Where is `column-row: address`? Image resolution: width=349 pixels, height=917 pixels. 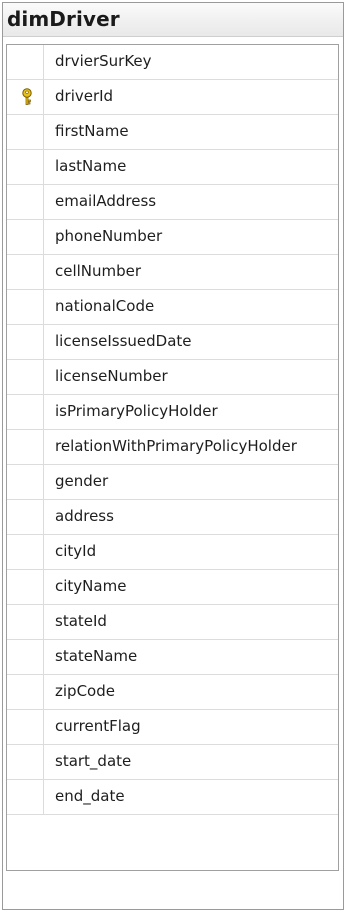
column-row: address is located at coordinates (172, 517).